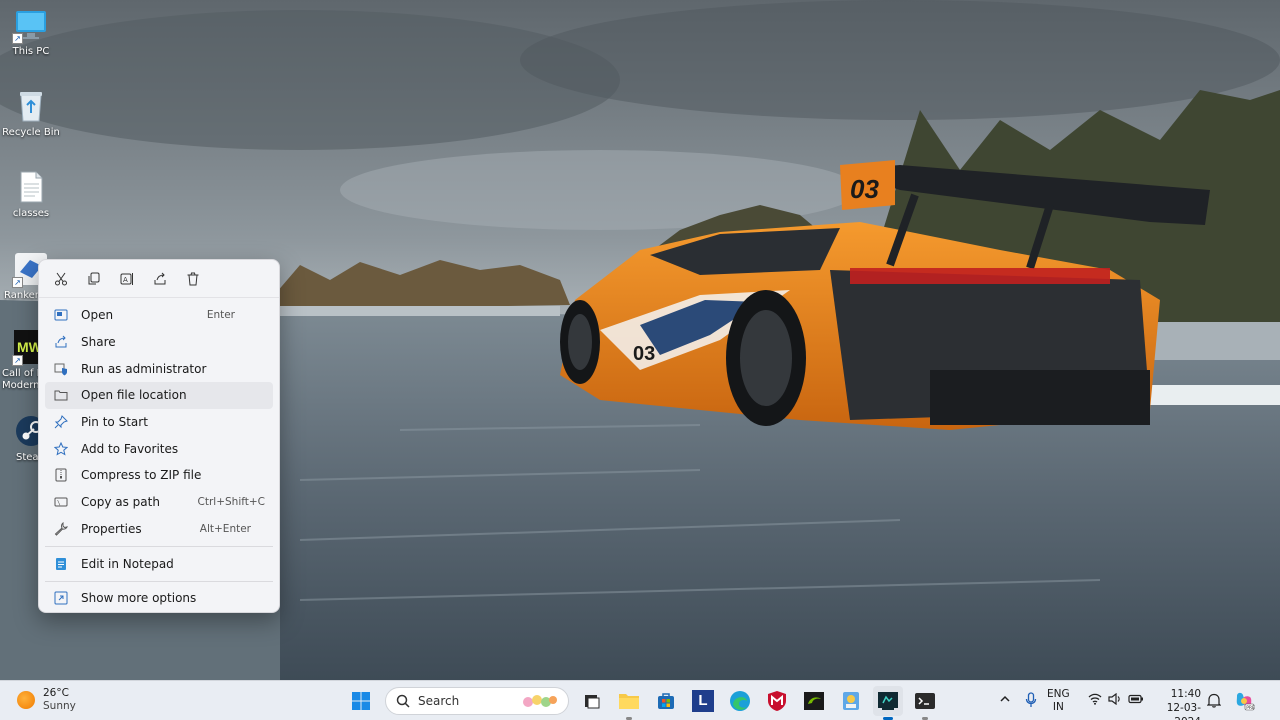 The height and width of the screenshot is (720, 1280). What do you see at coordinates (61, 529) in the screenshot?
I see `wrench-icon` at bounding box center [61, 529].